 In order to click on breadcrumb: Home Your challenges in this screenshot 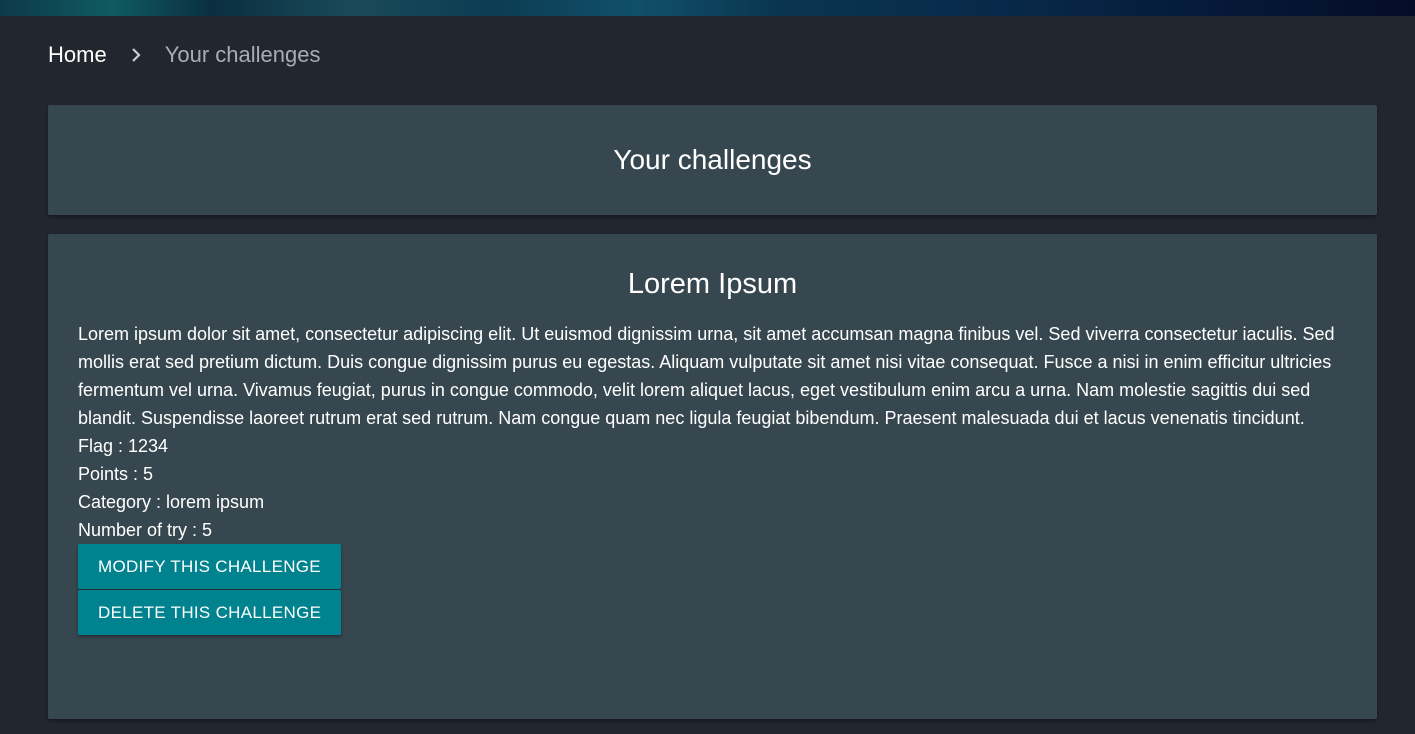, I will do `click(184, 55)`.